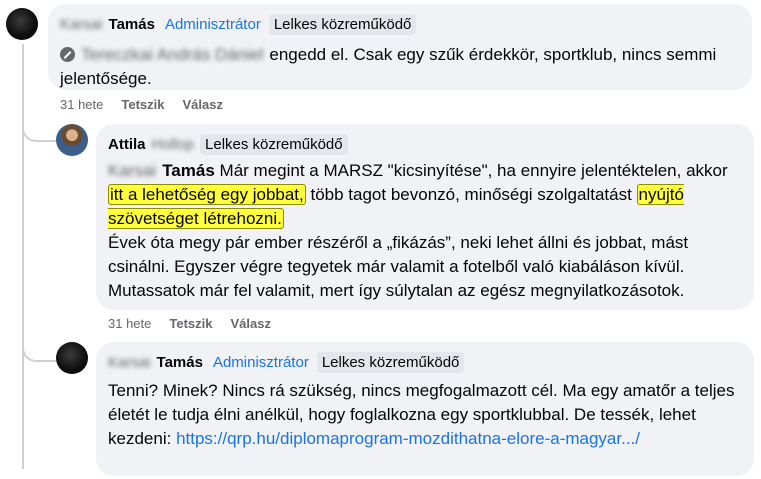 The image size is (761, 479). Describe the element at coordinates (67, 54) in the screenshot. I see `blocked-user-icon` at that location.